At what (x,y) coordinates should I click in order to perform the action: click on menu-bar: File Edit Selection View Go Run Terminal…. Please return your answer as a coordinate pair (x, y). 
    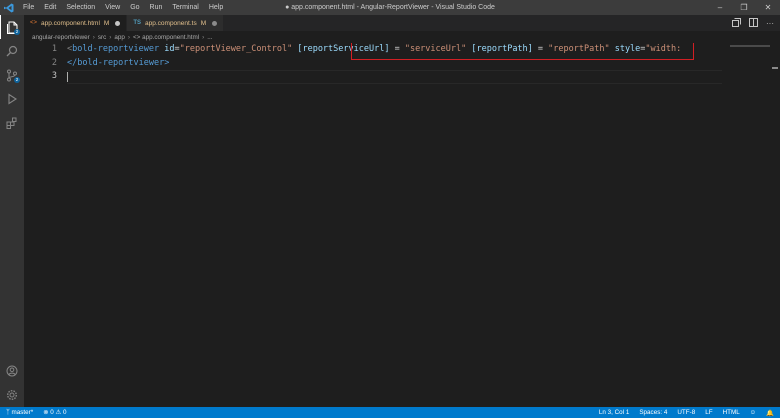
    Looking at the image, I should click on (123, 7).